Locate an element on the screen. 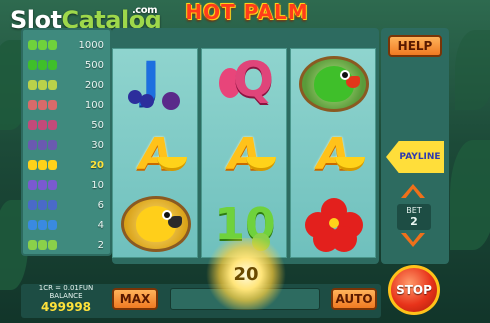  paytable-row: 4 is located at coordinates (66, 225).